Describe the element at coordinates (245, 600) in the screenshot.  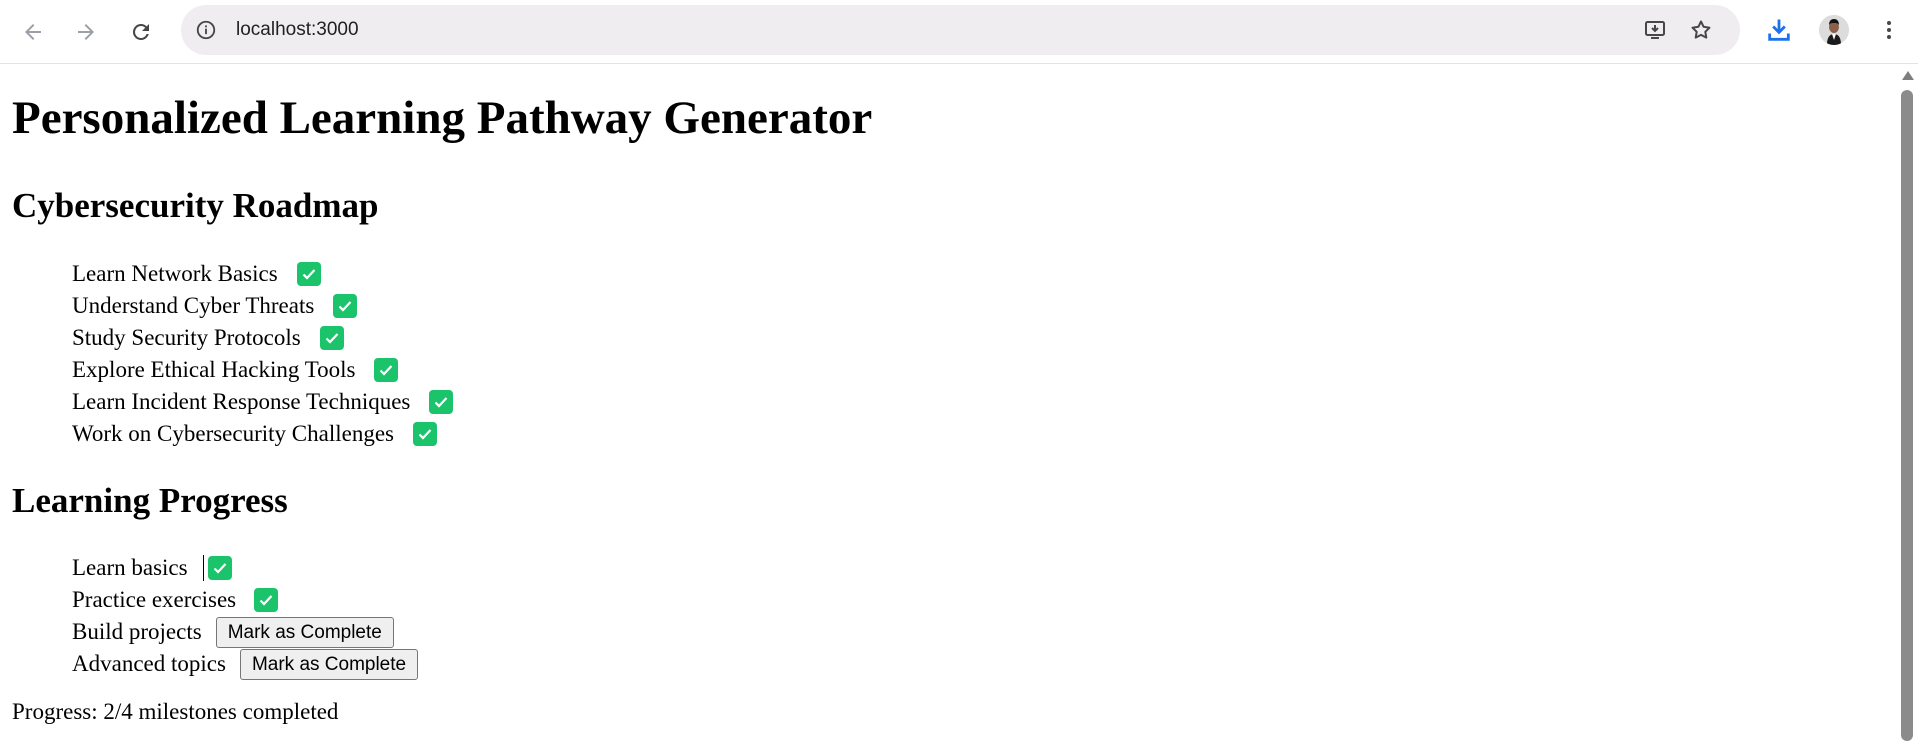
I see `progress-item: Practice exercises` at that location.